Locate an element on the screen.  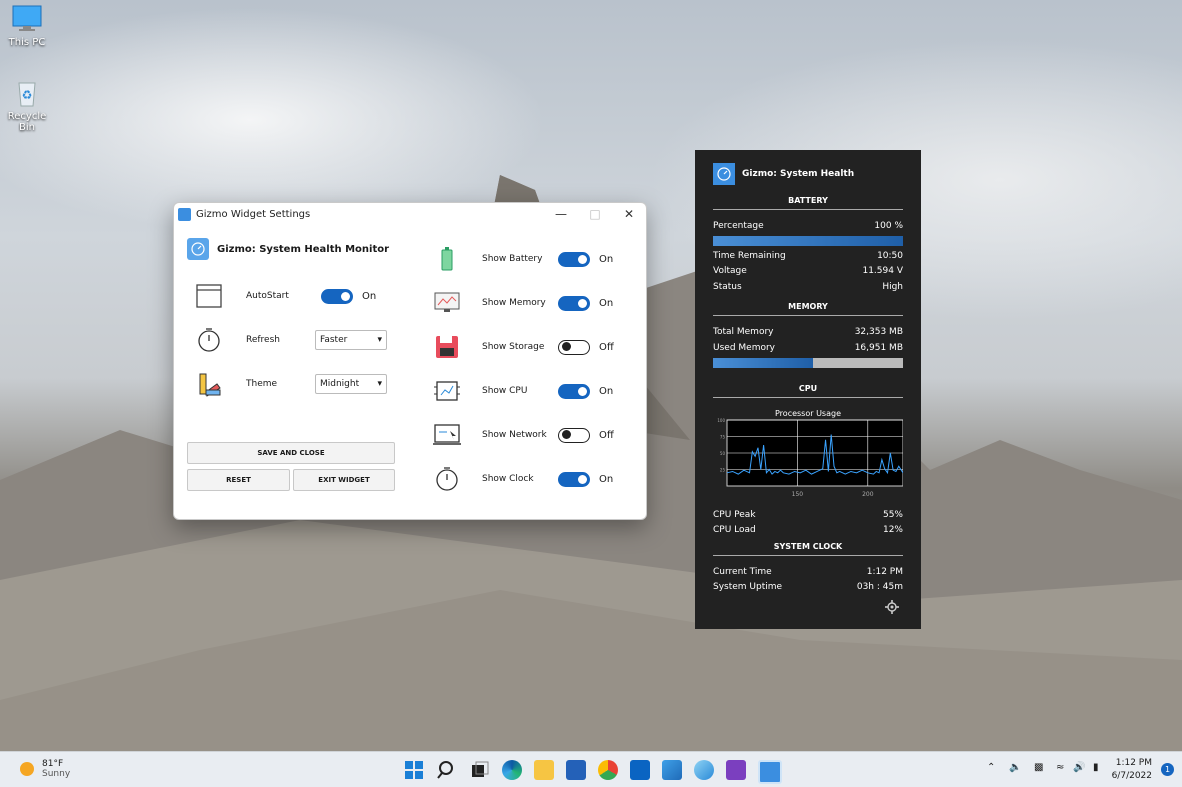
theme-select: Midnight ▾ is located at coordinates (351, 384).